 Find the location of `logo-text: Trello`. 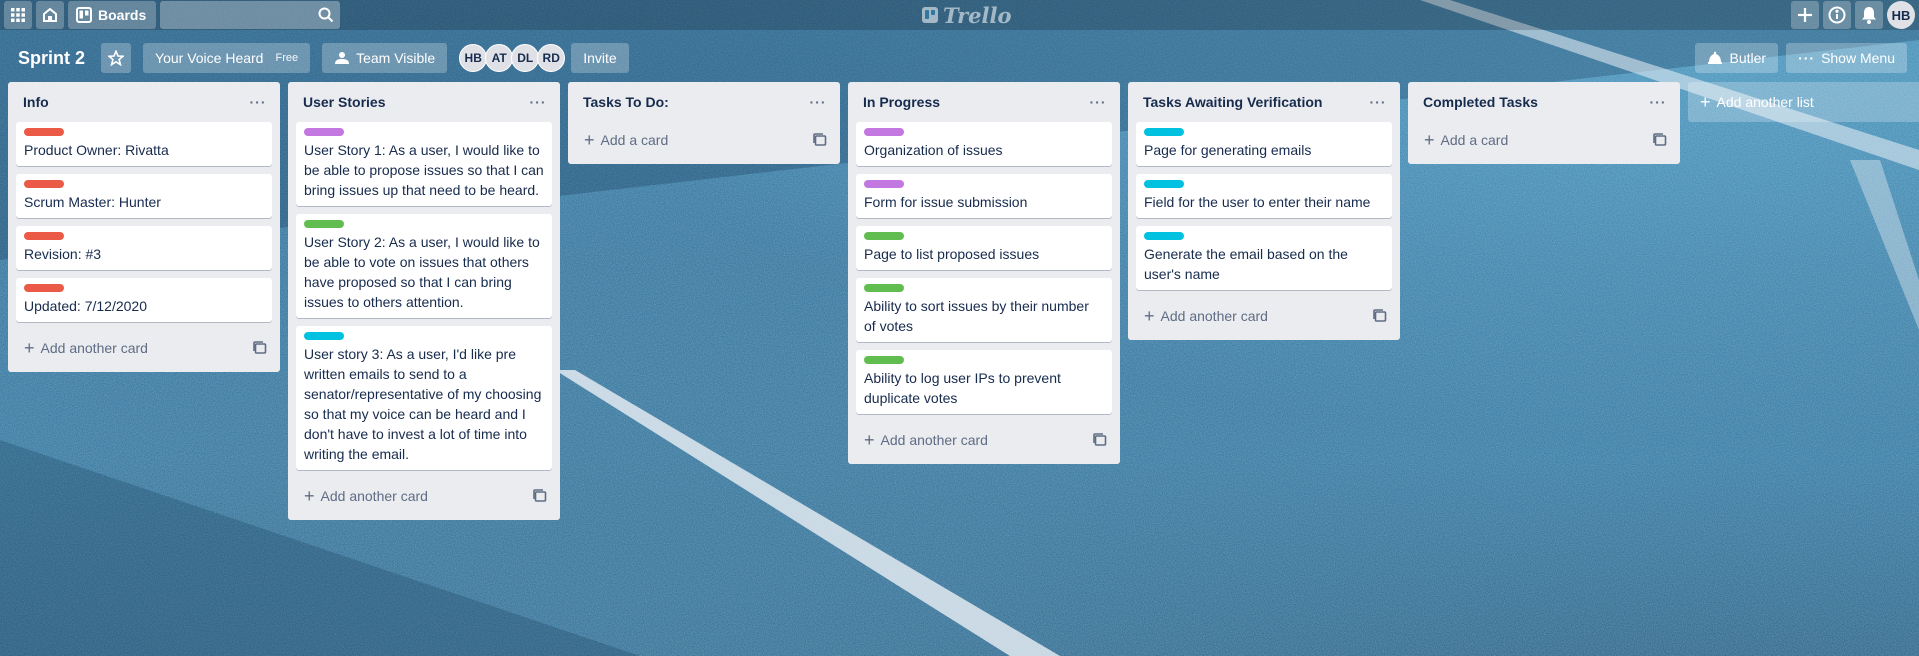

logo-text: Trello is located at coordinates (977, 15).